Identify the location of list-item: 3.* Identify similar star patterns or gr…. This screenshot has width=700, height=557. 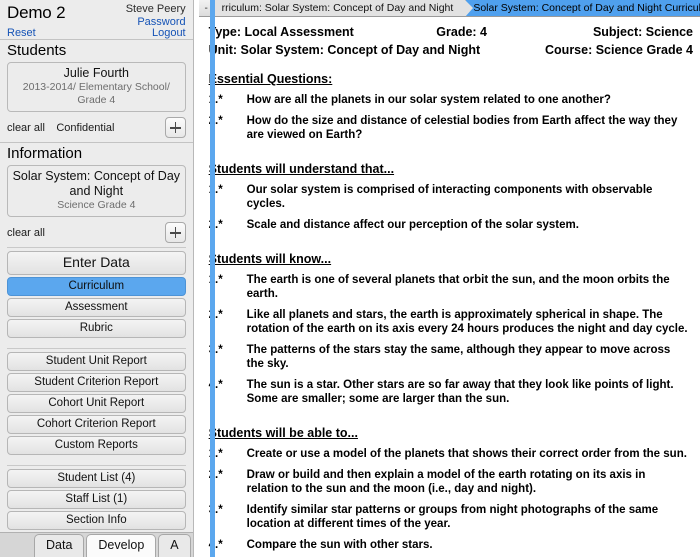
(451, 517).